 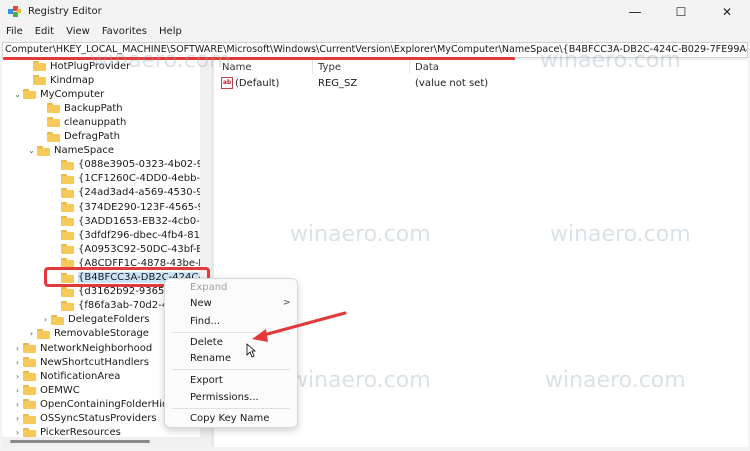 I want to click on tree-item-label: MyComputer, so click(x=72, y=94).